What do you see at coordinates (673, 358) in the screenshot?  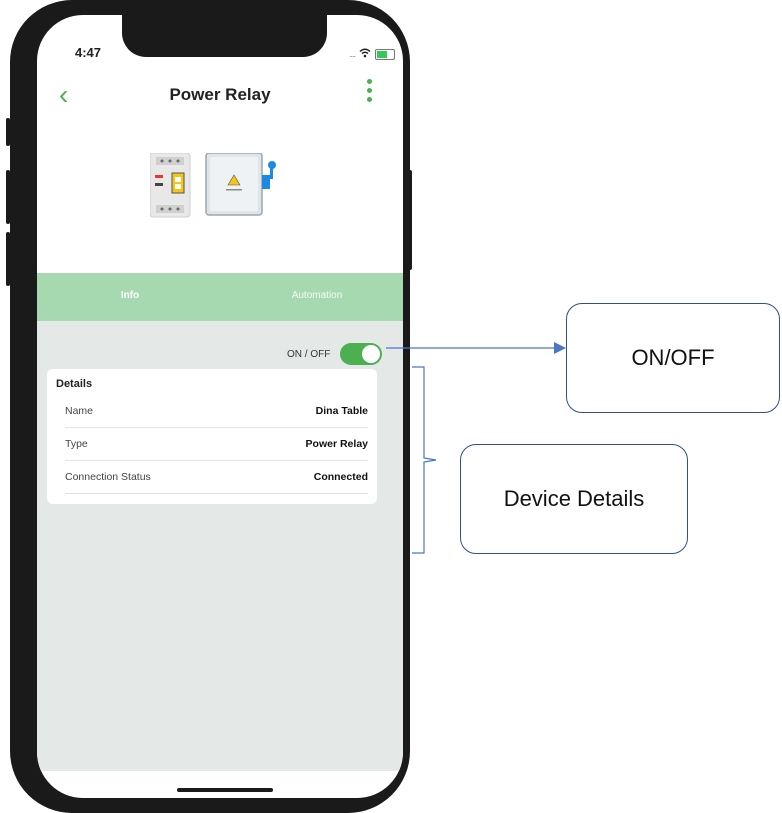 I see `onoff-callout: ON/OFF` at bounding box center [673, 358].